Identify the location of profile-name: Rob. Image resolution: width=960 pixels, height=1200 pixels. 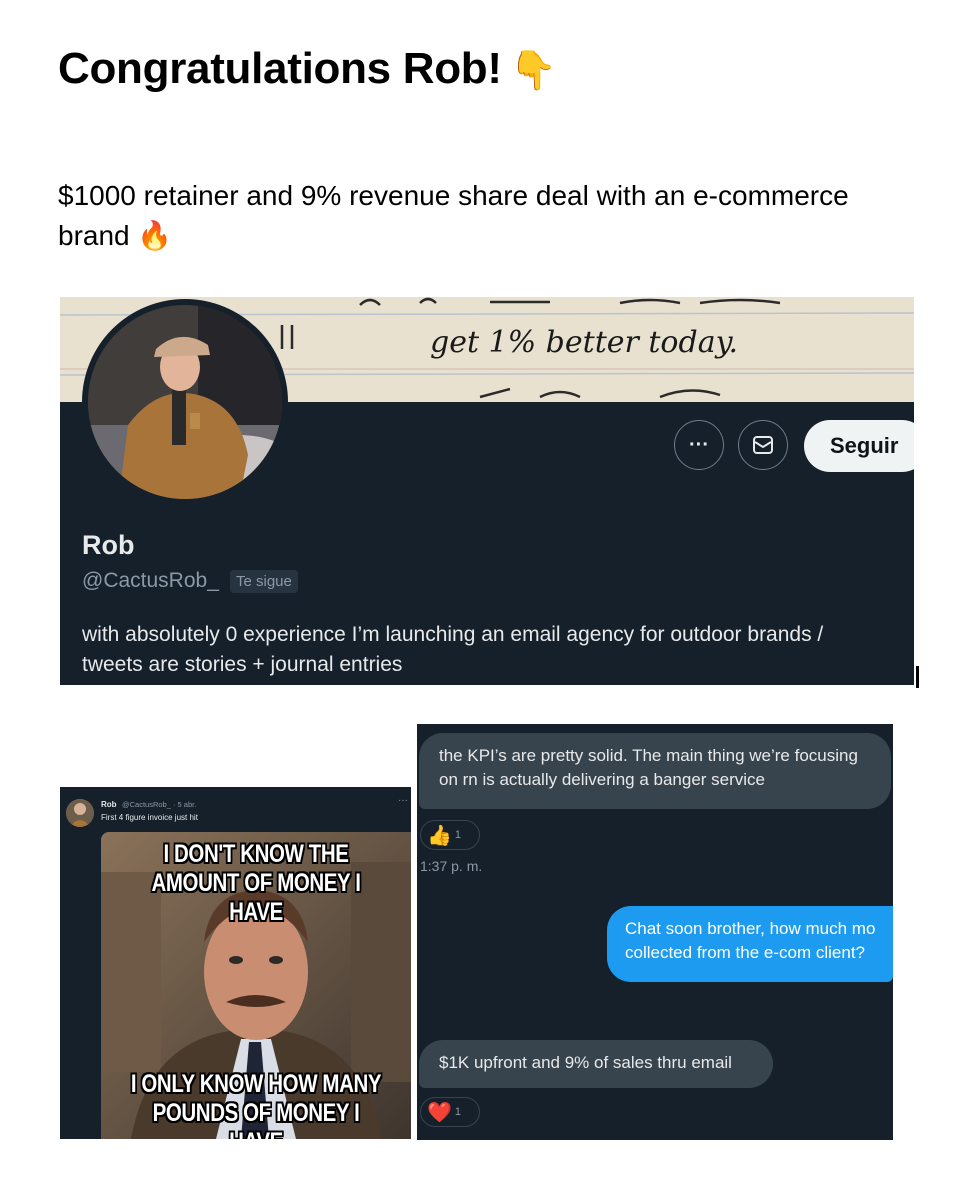
(108, 545).